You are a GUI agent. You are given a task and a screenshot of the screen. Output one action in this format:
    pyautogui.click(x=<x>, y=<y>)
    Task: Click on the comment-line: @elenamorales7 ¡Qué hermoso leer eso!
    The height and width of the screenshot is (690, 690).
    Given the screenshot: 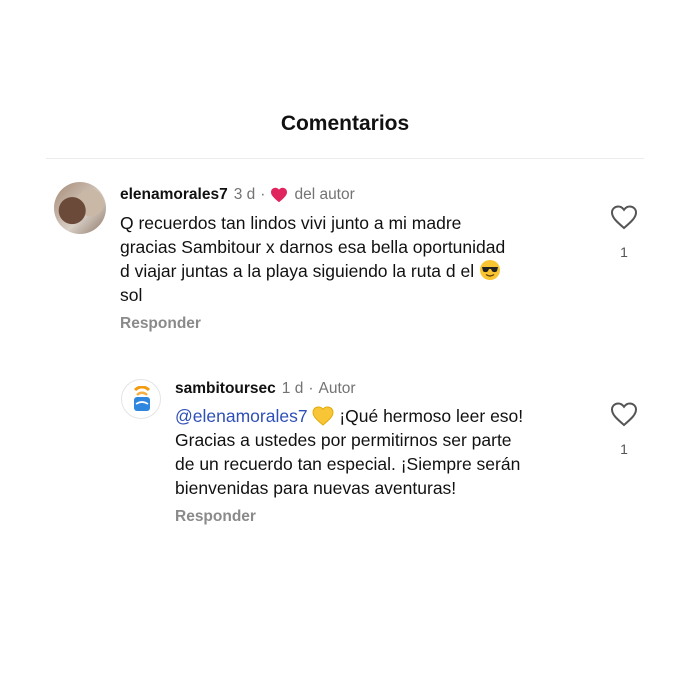 What is the action you would take?
    pyautogui.click(x=349, y=416)
    